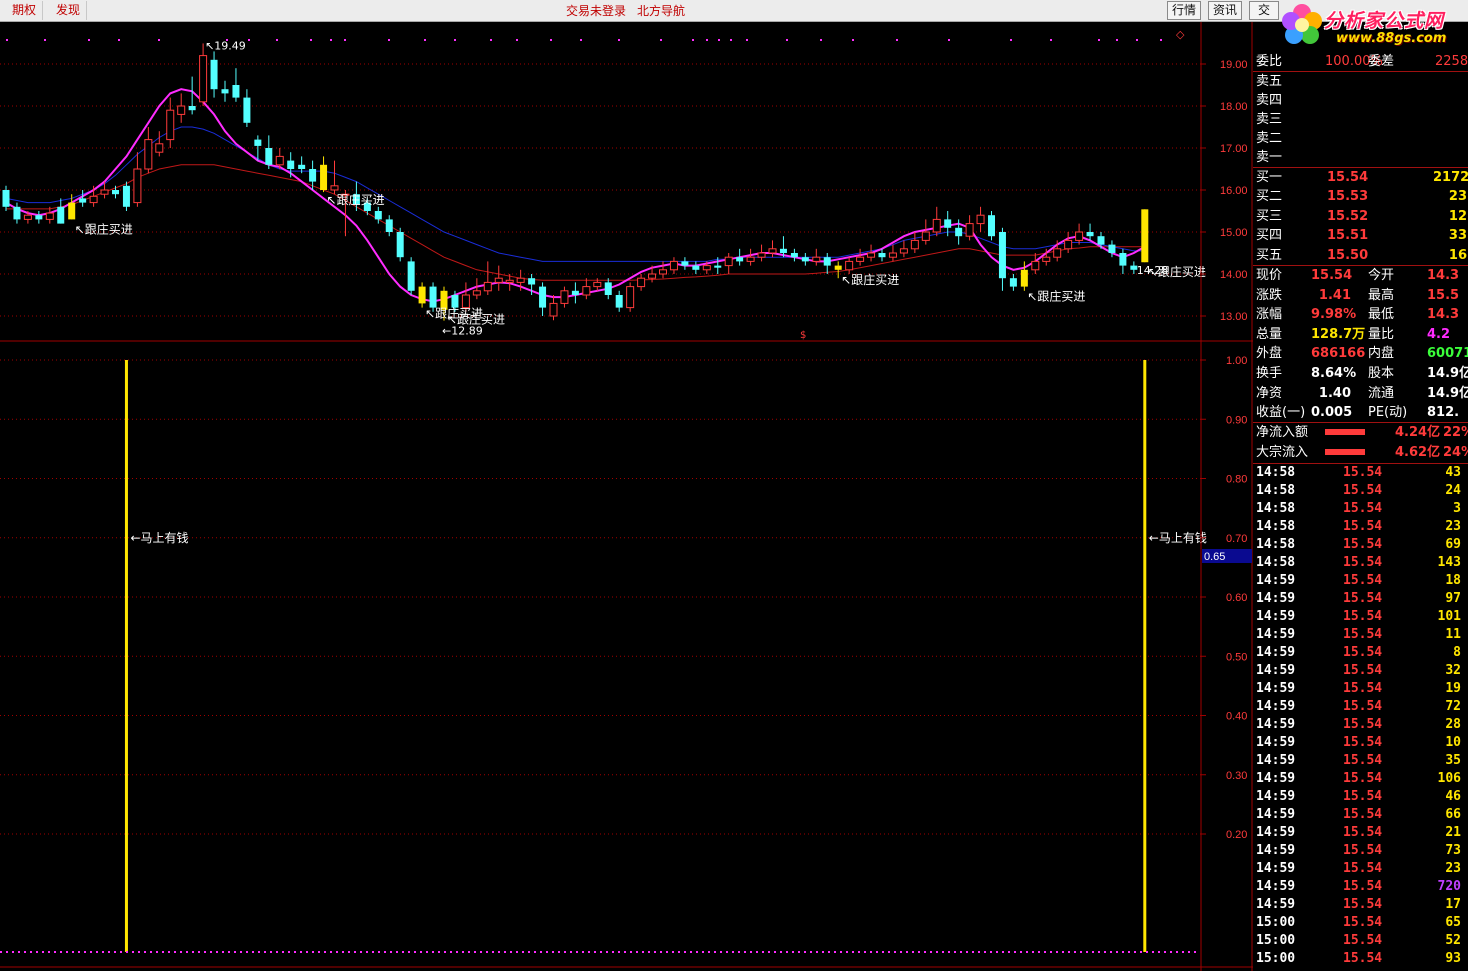  What do you see at coordinates (1282, 432) in the screenshot?
I see `flow-label: 净流入额` at bounding box center [1282, 432].